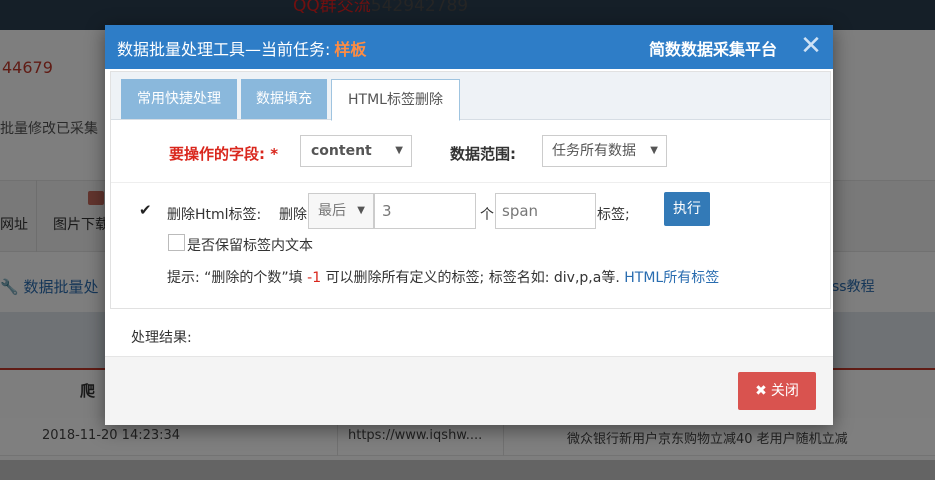 The width and height of the screenshot is (935, 480). I want to click on close-icon: ✖, so click(761, 391).